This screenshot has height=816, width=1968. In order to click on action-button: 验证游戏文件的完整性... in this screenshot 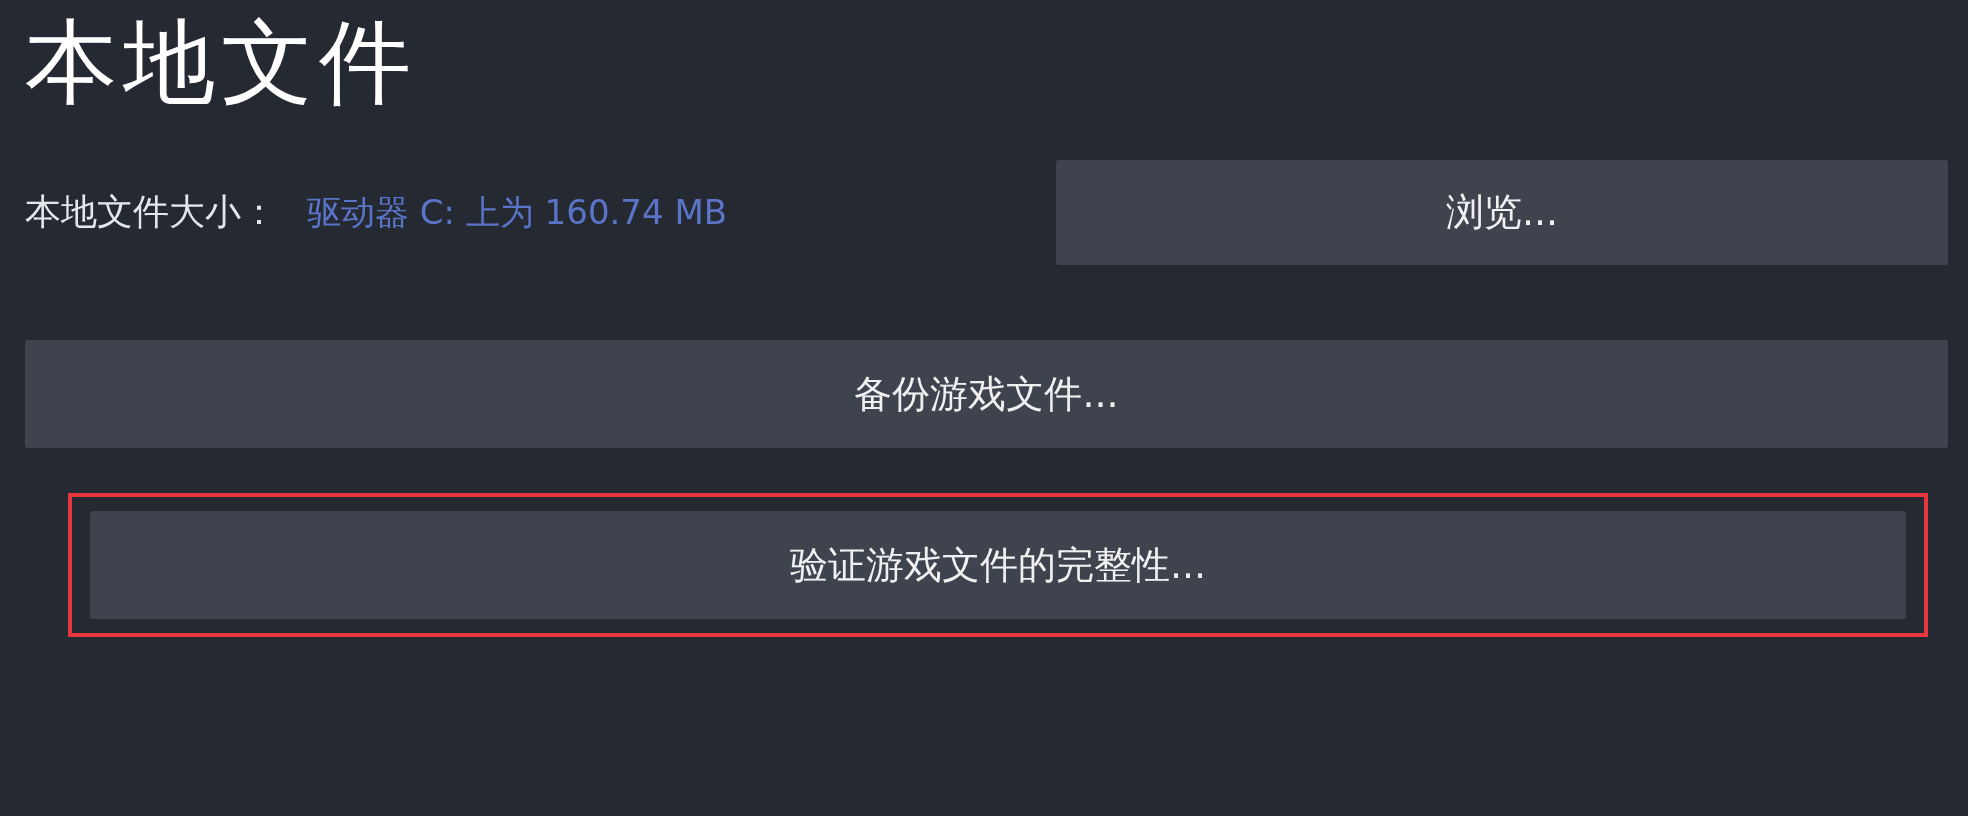, I will do `click(998, 565)`.